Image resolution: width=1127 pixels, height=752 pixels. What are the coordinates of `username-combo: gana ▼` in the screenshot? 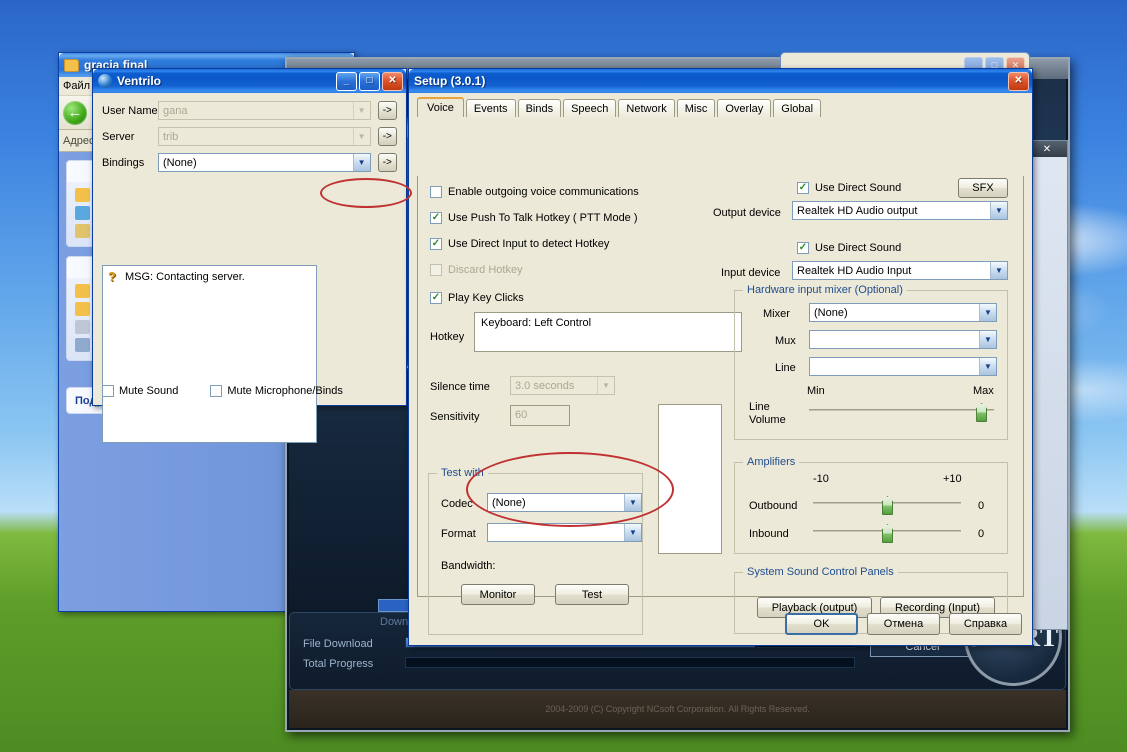 It's located at (264, 110).